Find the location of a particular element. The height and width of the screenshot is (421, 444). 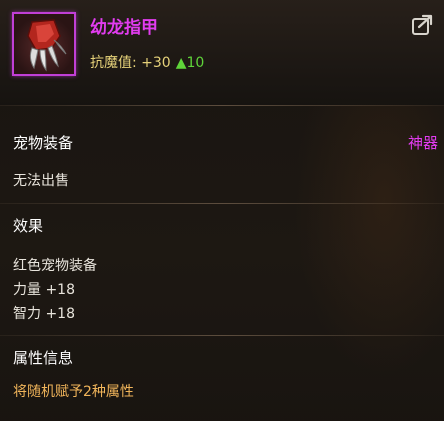

share-button is located at coordinates (422, 25).